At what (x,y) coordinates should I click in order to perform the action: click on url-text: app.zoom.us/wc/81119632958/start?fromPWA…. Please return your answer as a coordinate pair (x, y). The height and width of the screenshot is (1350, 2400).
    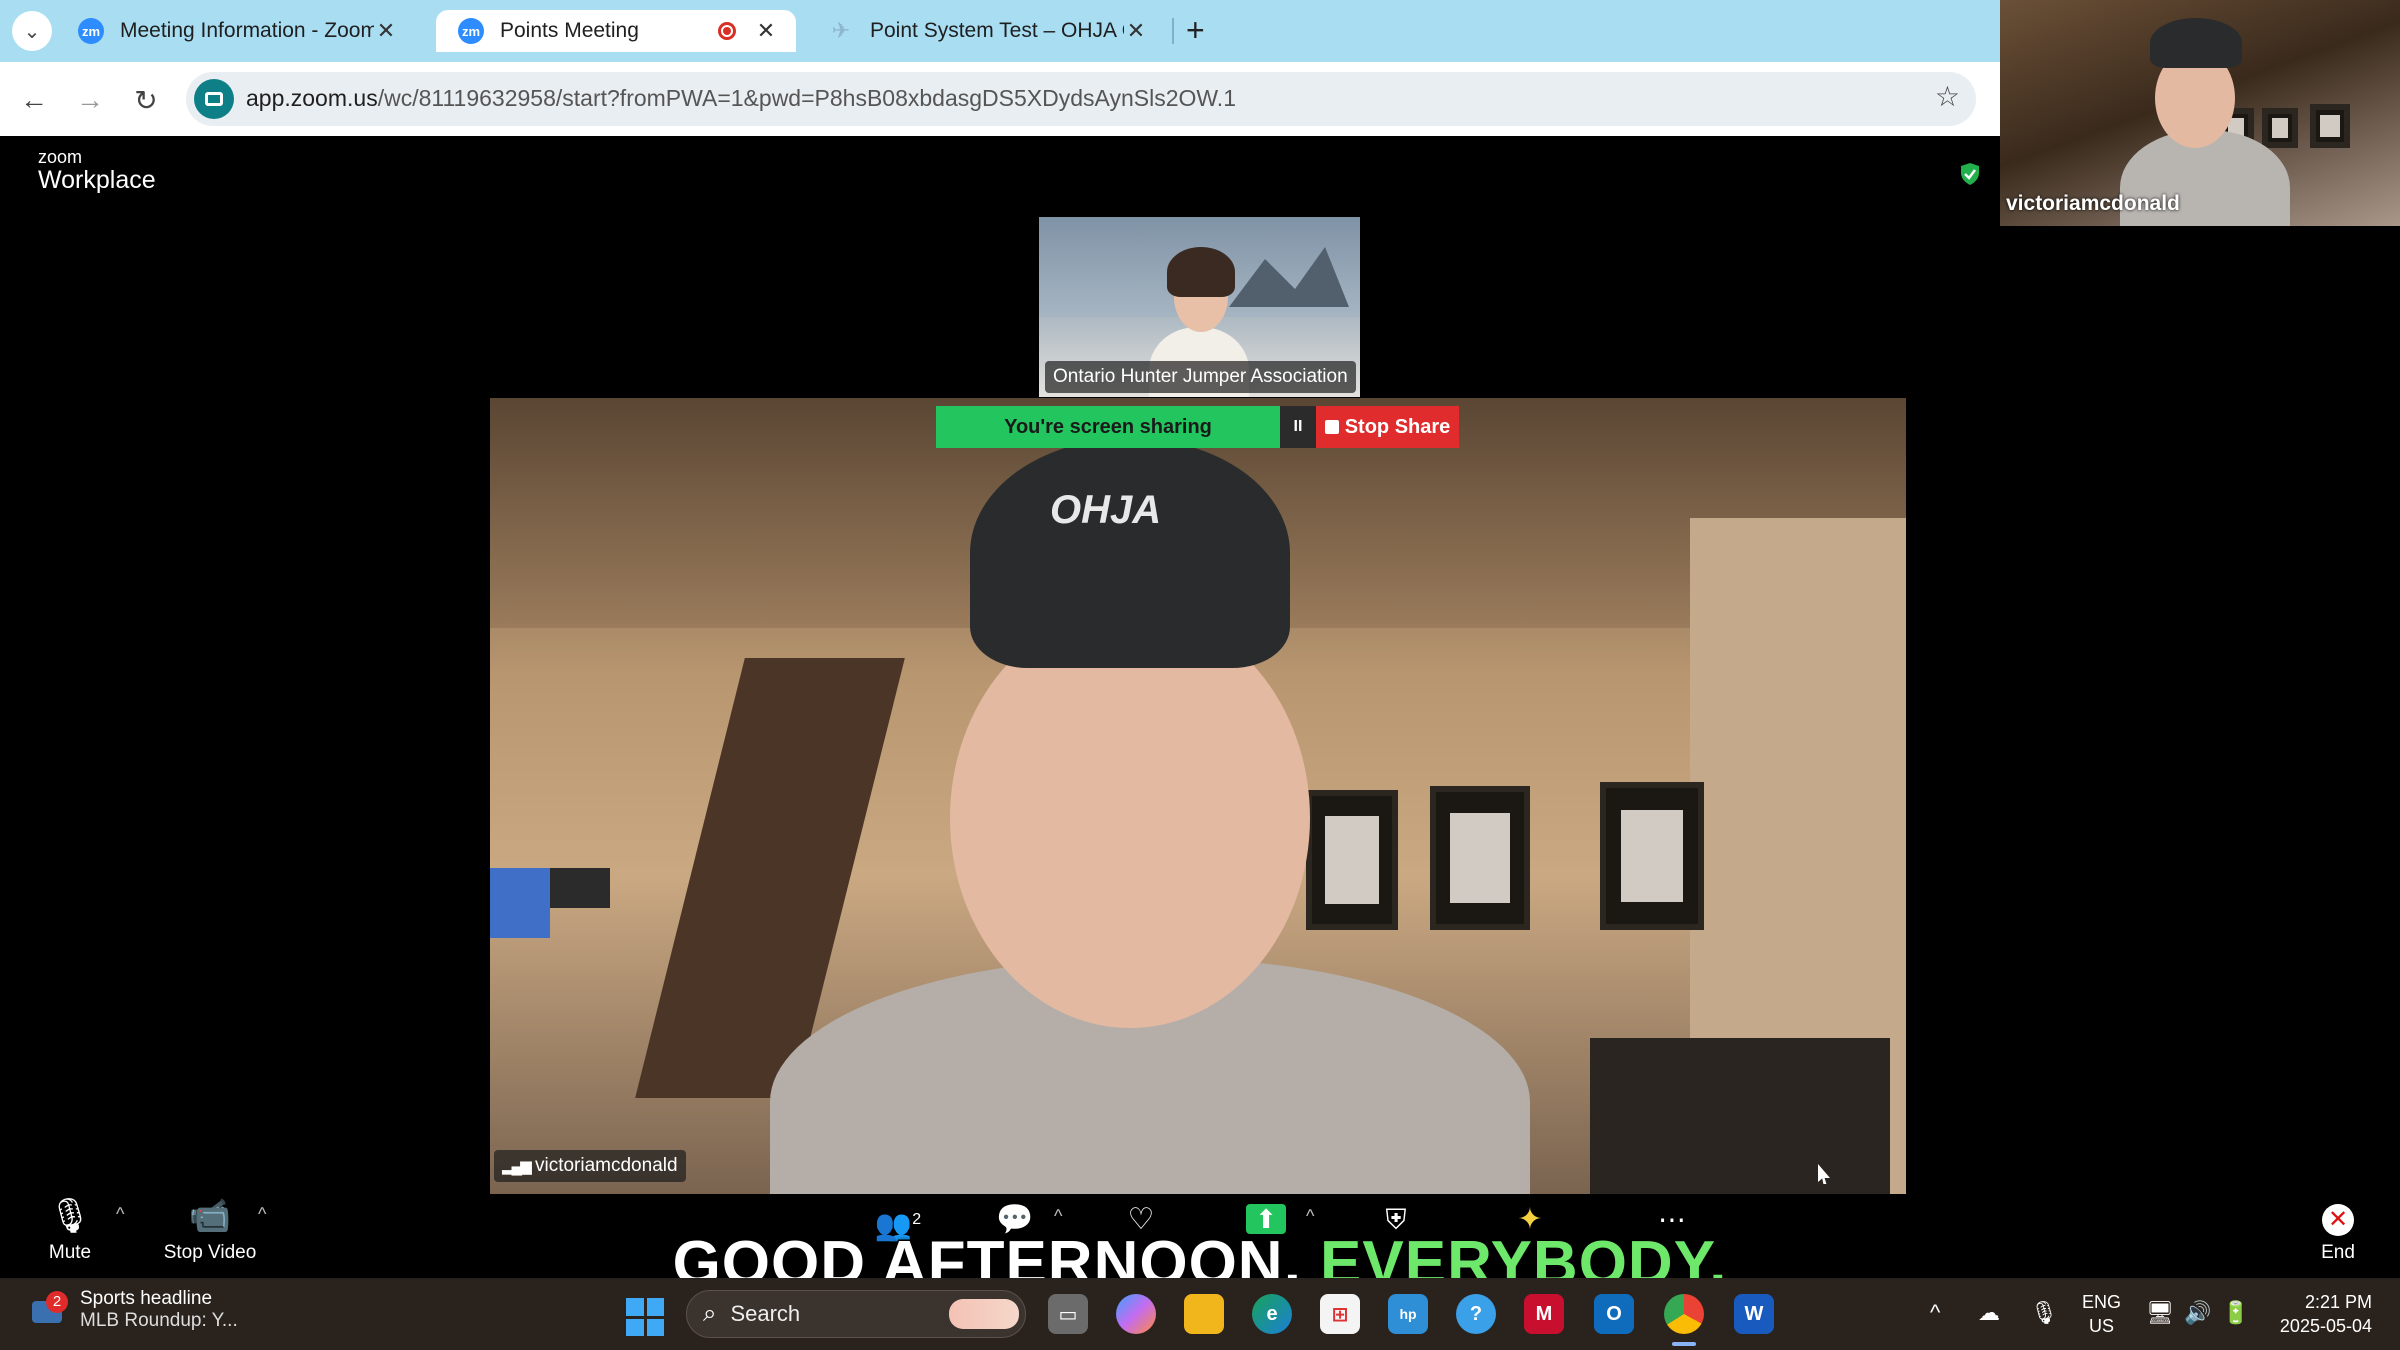
    Looking at the image, I should click on (741, 98).